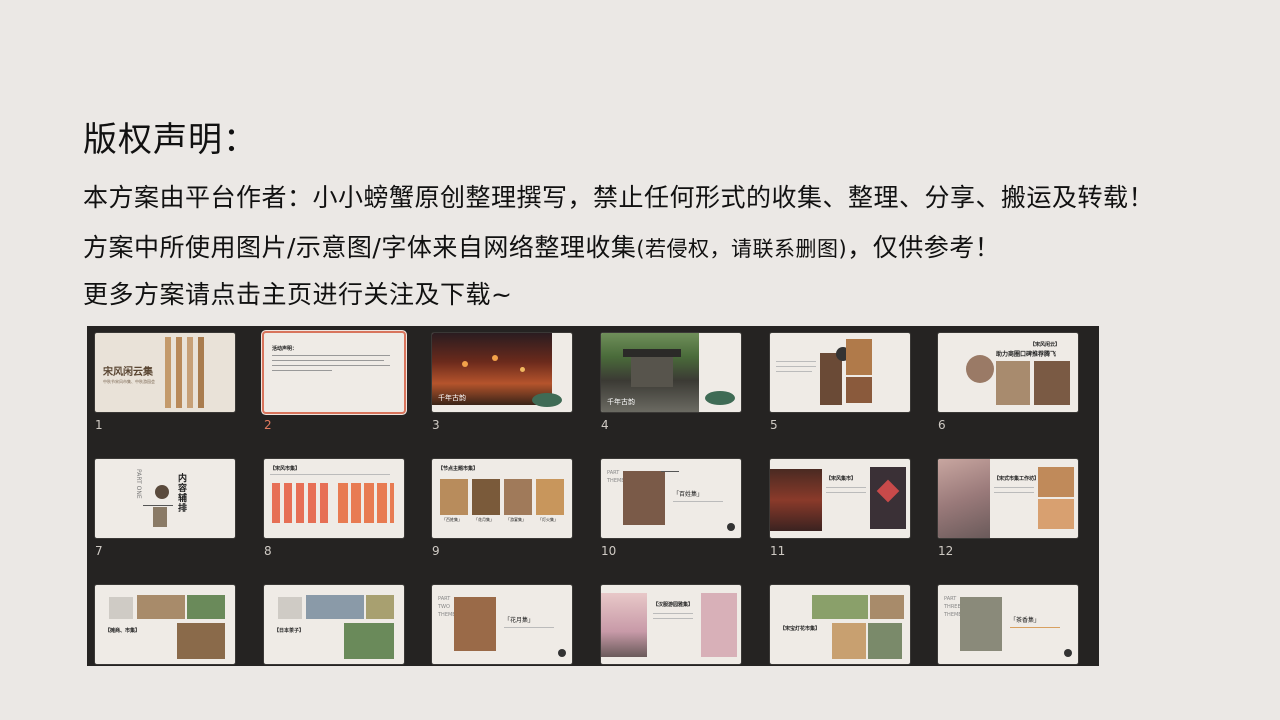 The image size is (1280, 720). What do you see at coordinates (165, 624) in the screenshot?
I see `slide-thumbnail-13: 【摊商、市集】` at bounding box center [165, 624].